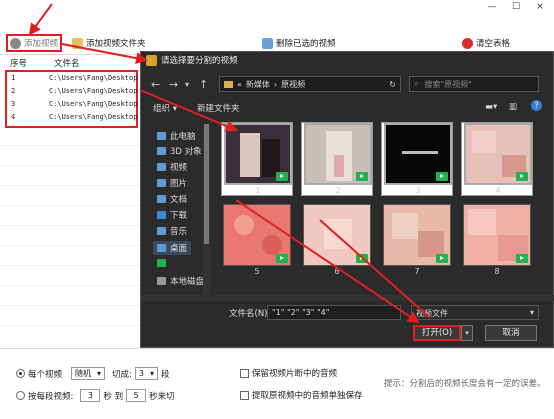 The width and height of the screenshot is (554, 419). Describe the element at coordinates (176, 136) in the screenshot. I see `sidebar-item-this-pc: 此电脑` at that location.